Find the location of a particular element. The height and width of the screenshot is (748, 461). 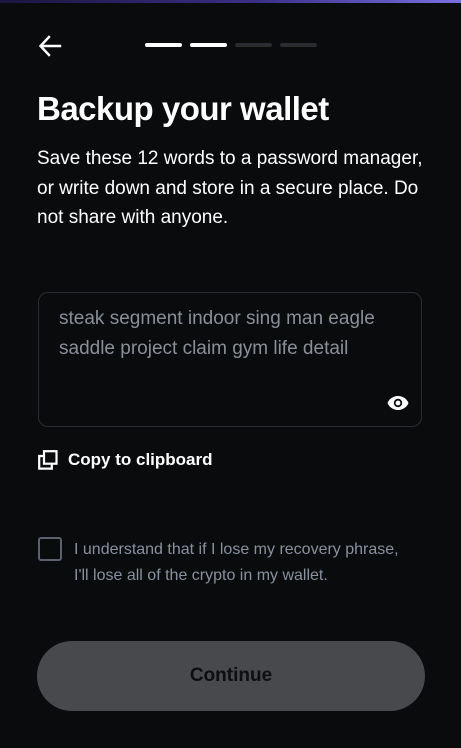

toggle-visibility-button is located at coordinates (398, 403).